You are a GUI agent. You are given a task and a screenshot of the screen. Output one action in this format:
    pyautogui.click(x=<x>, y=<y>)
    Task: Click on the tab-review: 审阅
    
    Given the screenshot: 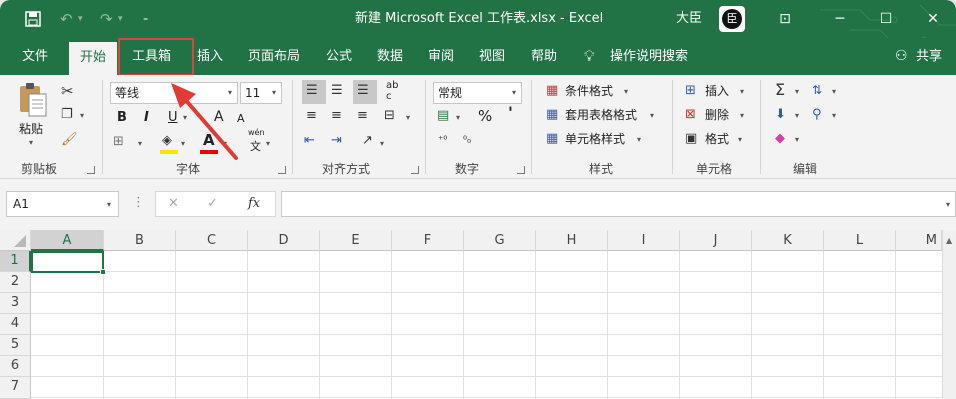 What is the action you would take?
    pyautogui.click(x=441, y=56)
    